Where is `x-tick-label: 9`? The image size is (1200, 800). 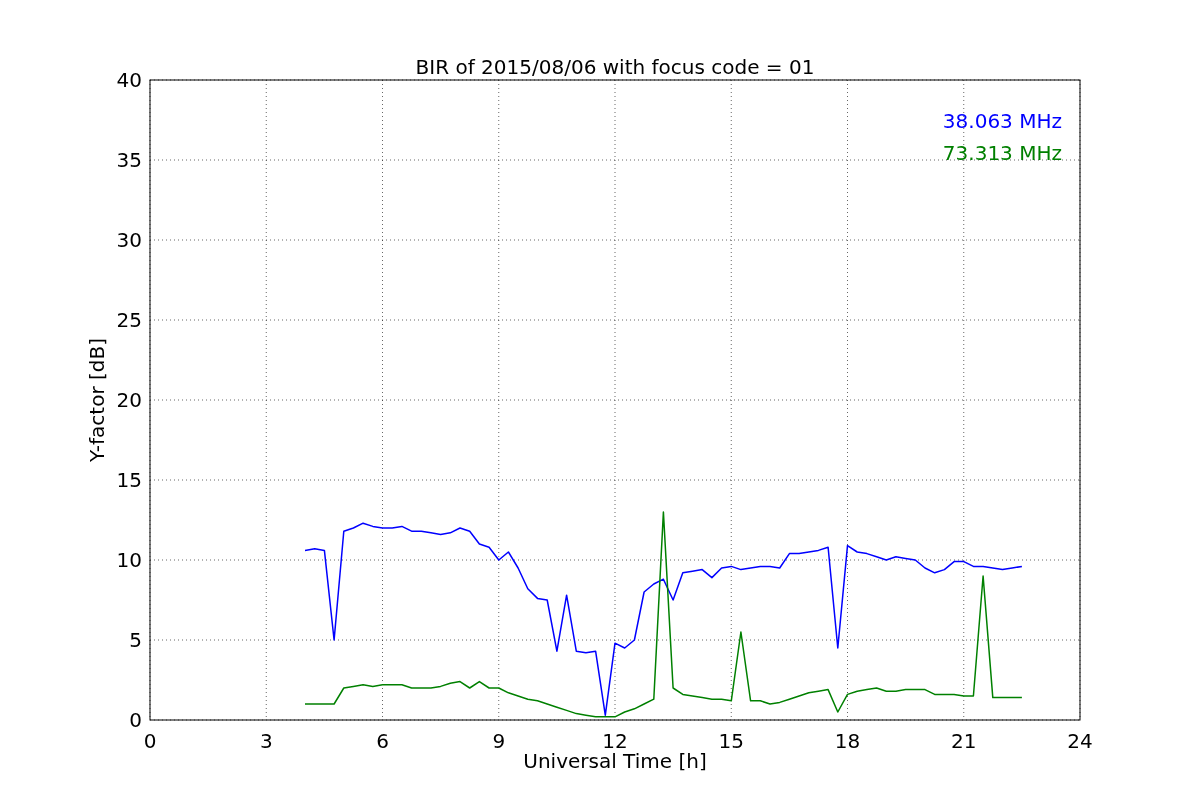 x-tick-label: 9 is located at coordinates (499, 741).